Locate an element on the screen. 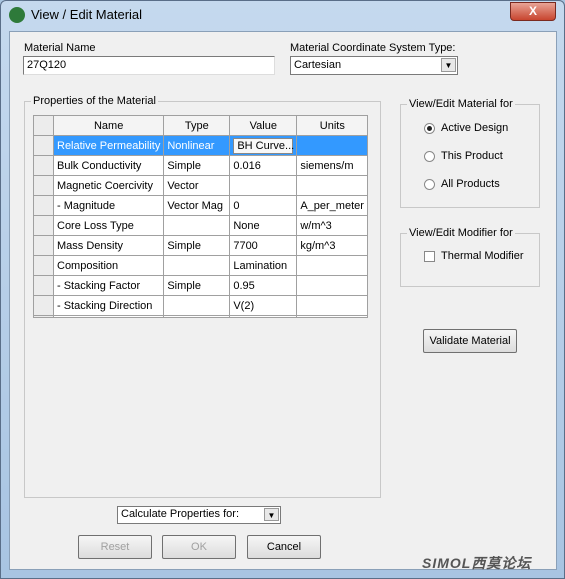 This screenshot has height=579, width=565. table-row: Composition Lamination is located at coordinates (201, 265).